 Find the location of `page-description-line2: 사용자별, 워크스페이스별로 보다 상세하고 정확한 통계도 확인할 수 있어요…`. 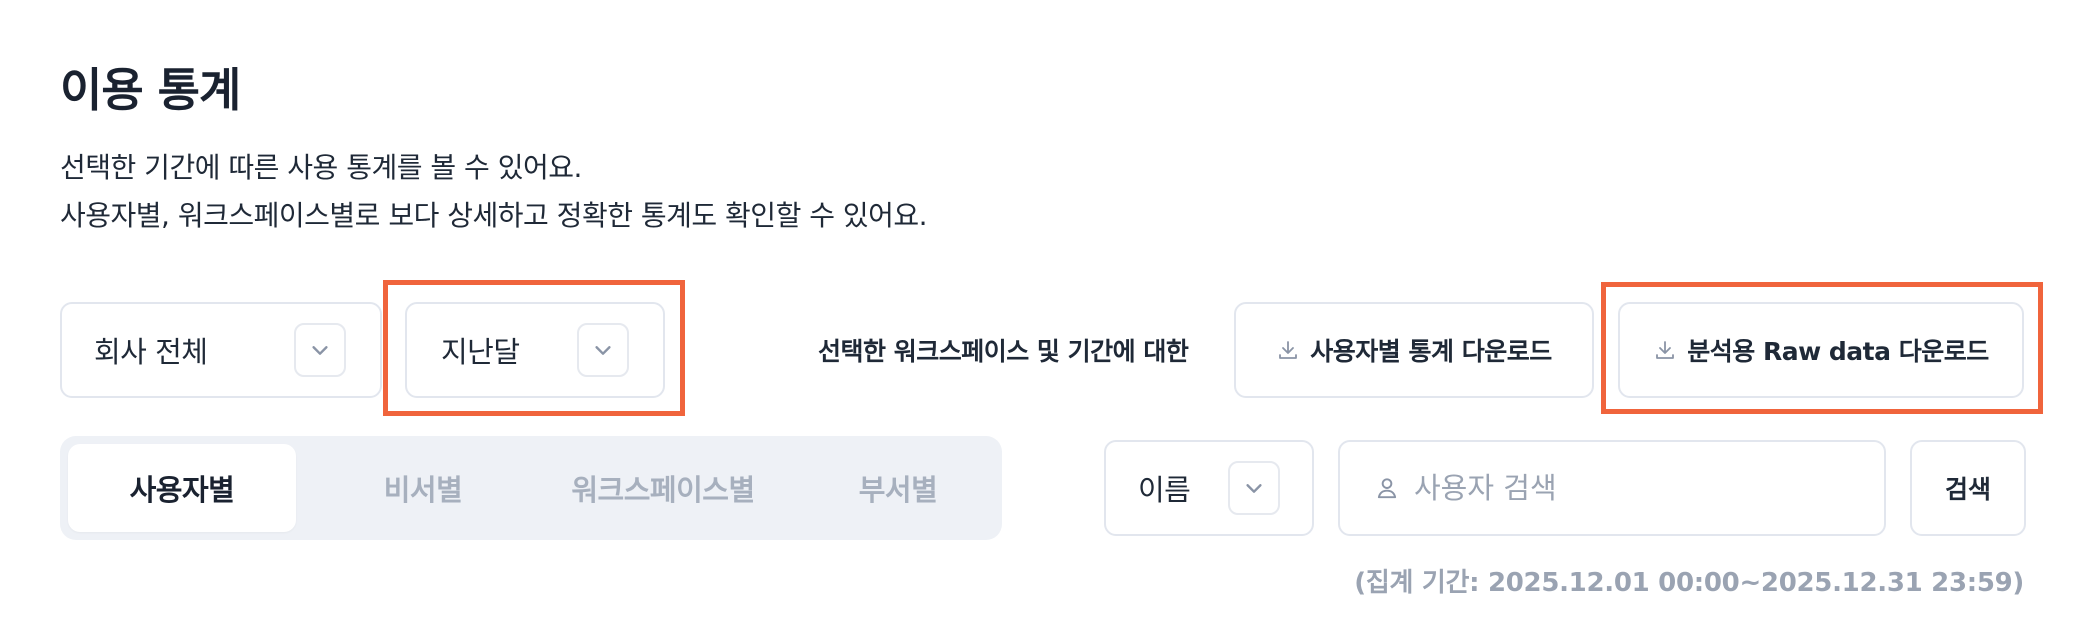

page-description-line2: 사용자별, 워크스페이스별로 보다 상세하고 정확한 통계도 확인할 수 있어요… is located at coordinates (494, 215).